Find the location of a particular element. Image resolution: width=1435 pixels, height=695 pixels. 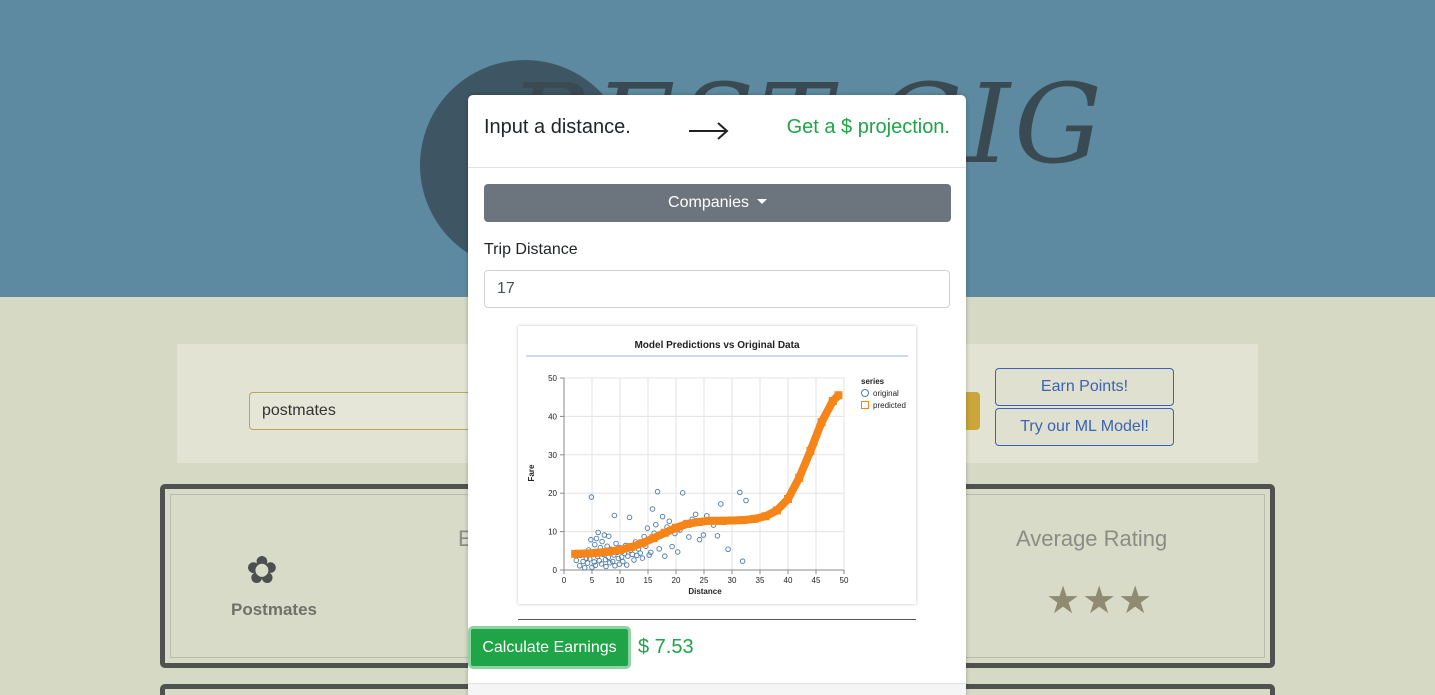

trip-distance-label: Trip Distance is located at coordinates (531, 249).